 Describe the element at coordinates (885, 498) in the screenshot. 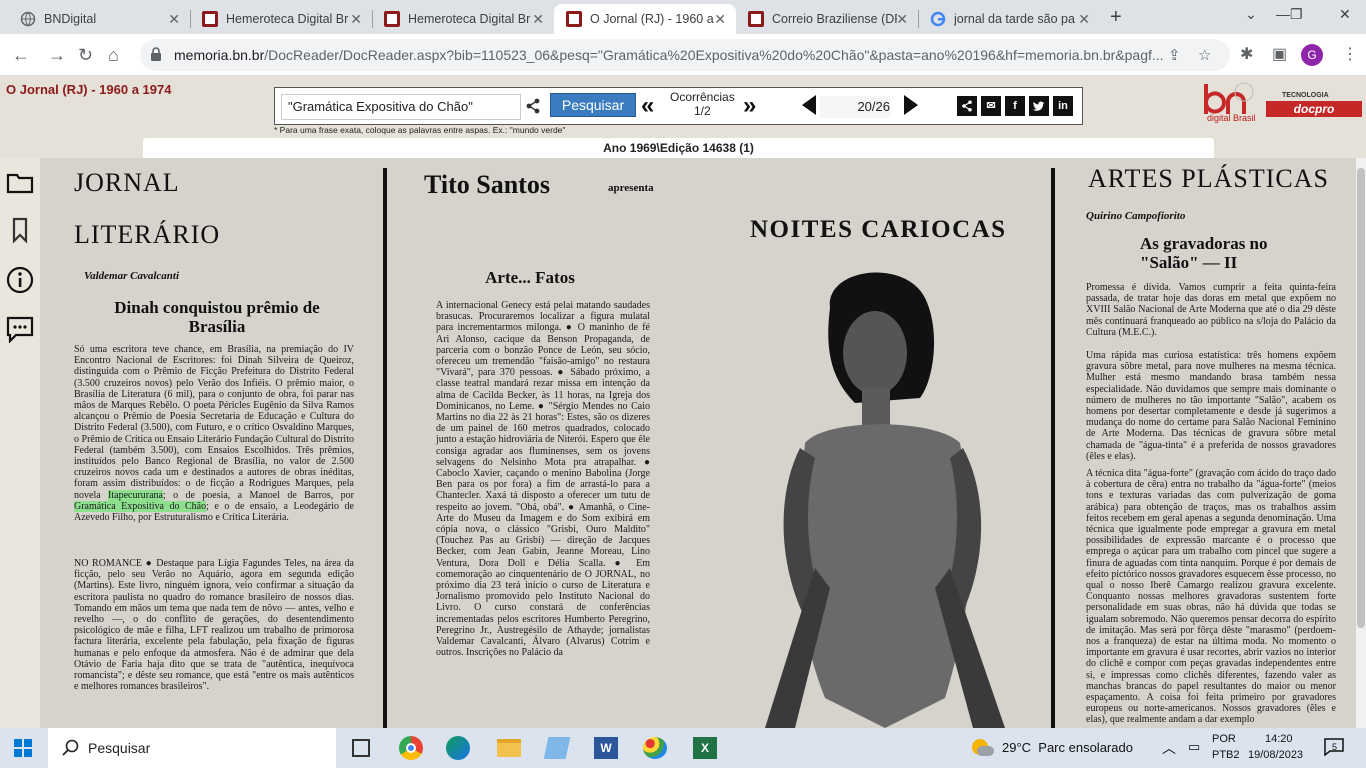

I see `woman-photo-image` at that location.